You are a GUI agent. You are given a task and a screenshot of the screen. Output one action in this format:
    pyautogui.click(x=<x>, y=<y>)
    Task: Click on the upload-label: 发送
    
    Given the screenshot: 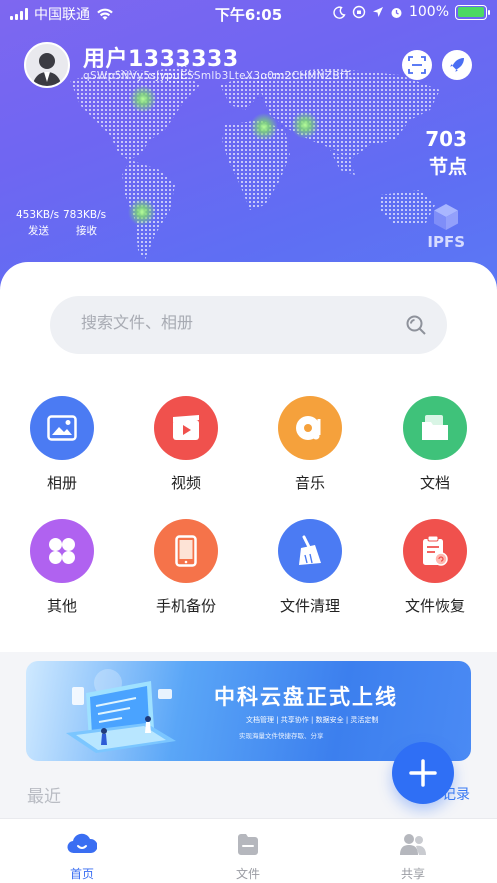 What is the action you would take?
    pyautogui.click(x=38, y=231)
    